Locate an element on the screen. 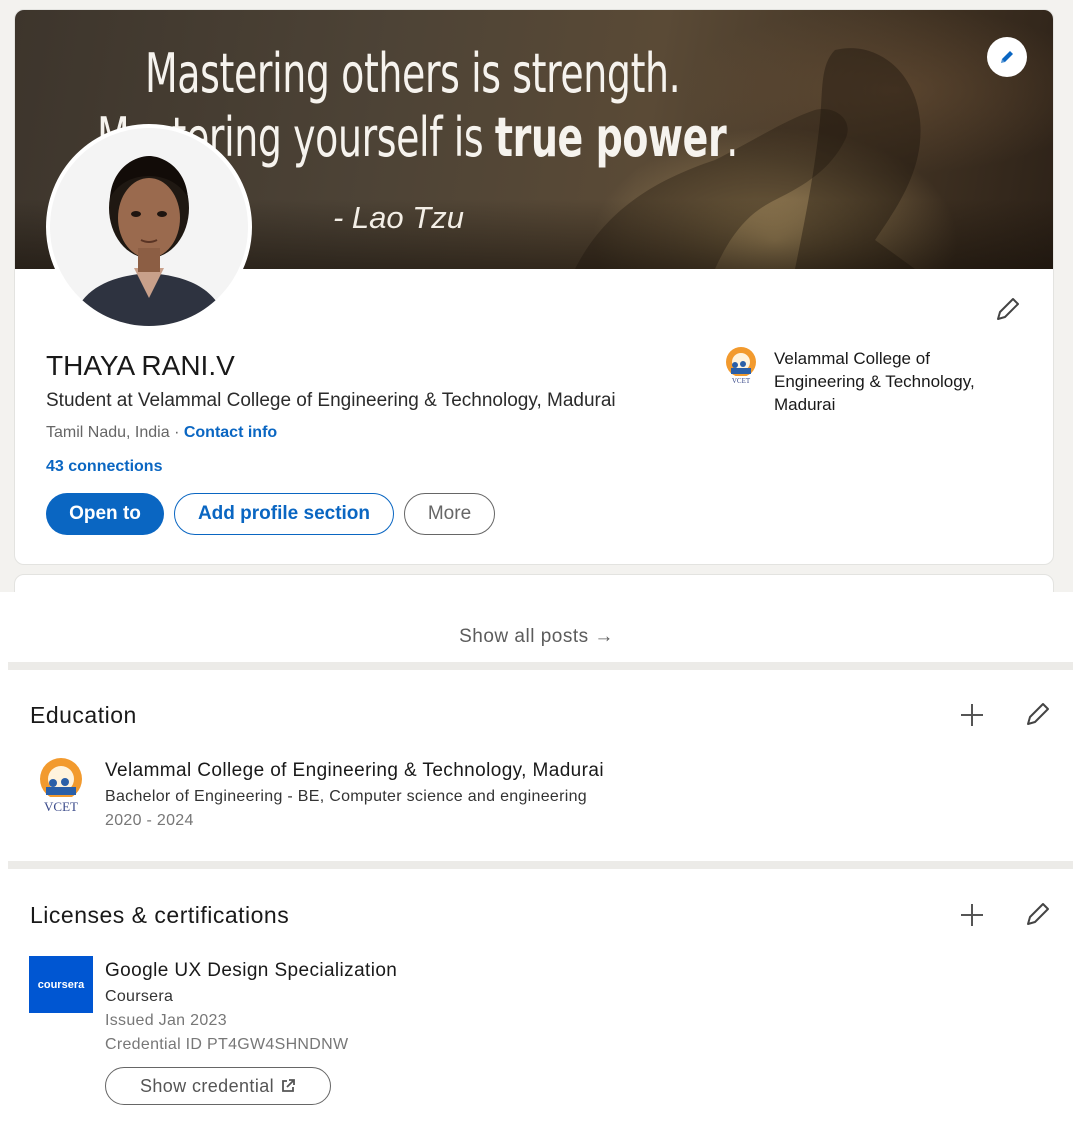 Image resolution: width=1073 pixels, height=1130 pixels. licenses-section-title: Licenses & certifications is located at coordinates (160, 915).